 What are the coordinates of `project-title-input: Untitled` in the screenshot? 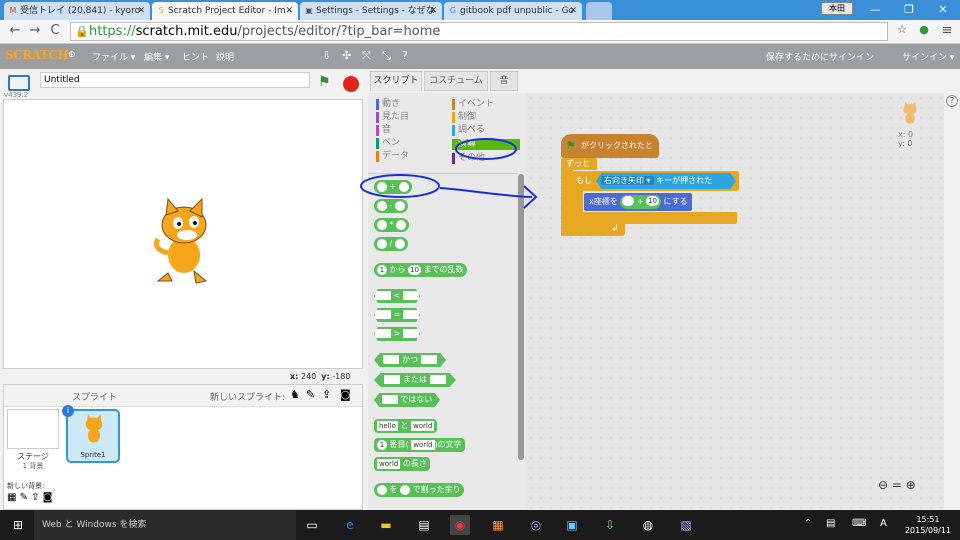 It's located at (175, 80).